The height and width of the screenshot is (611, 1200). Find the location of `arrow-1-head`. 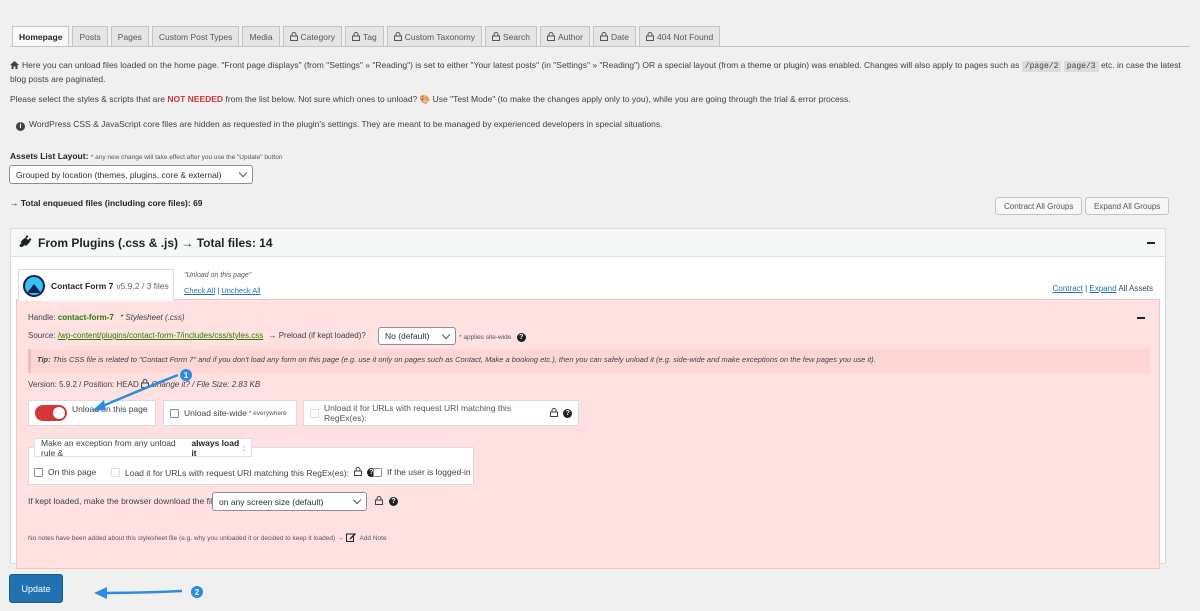

arrow-1-head is located at coordinates (99, 405).